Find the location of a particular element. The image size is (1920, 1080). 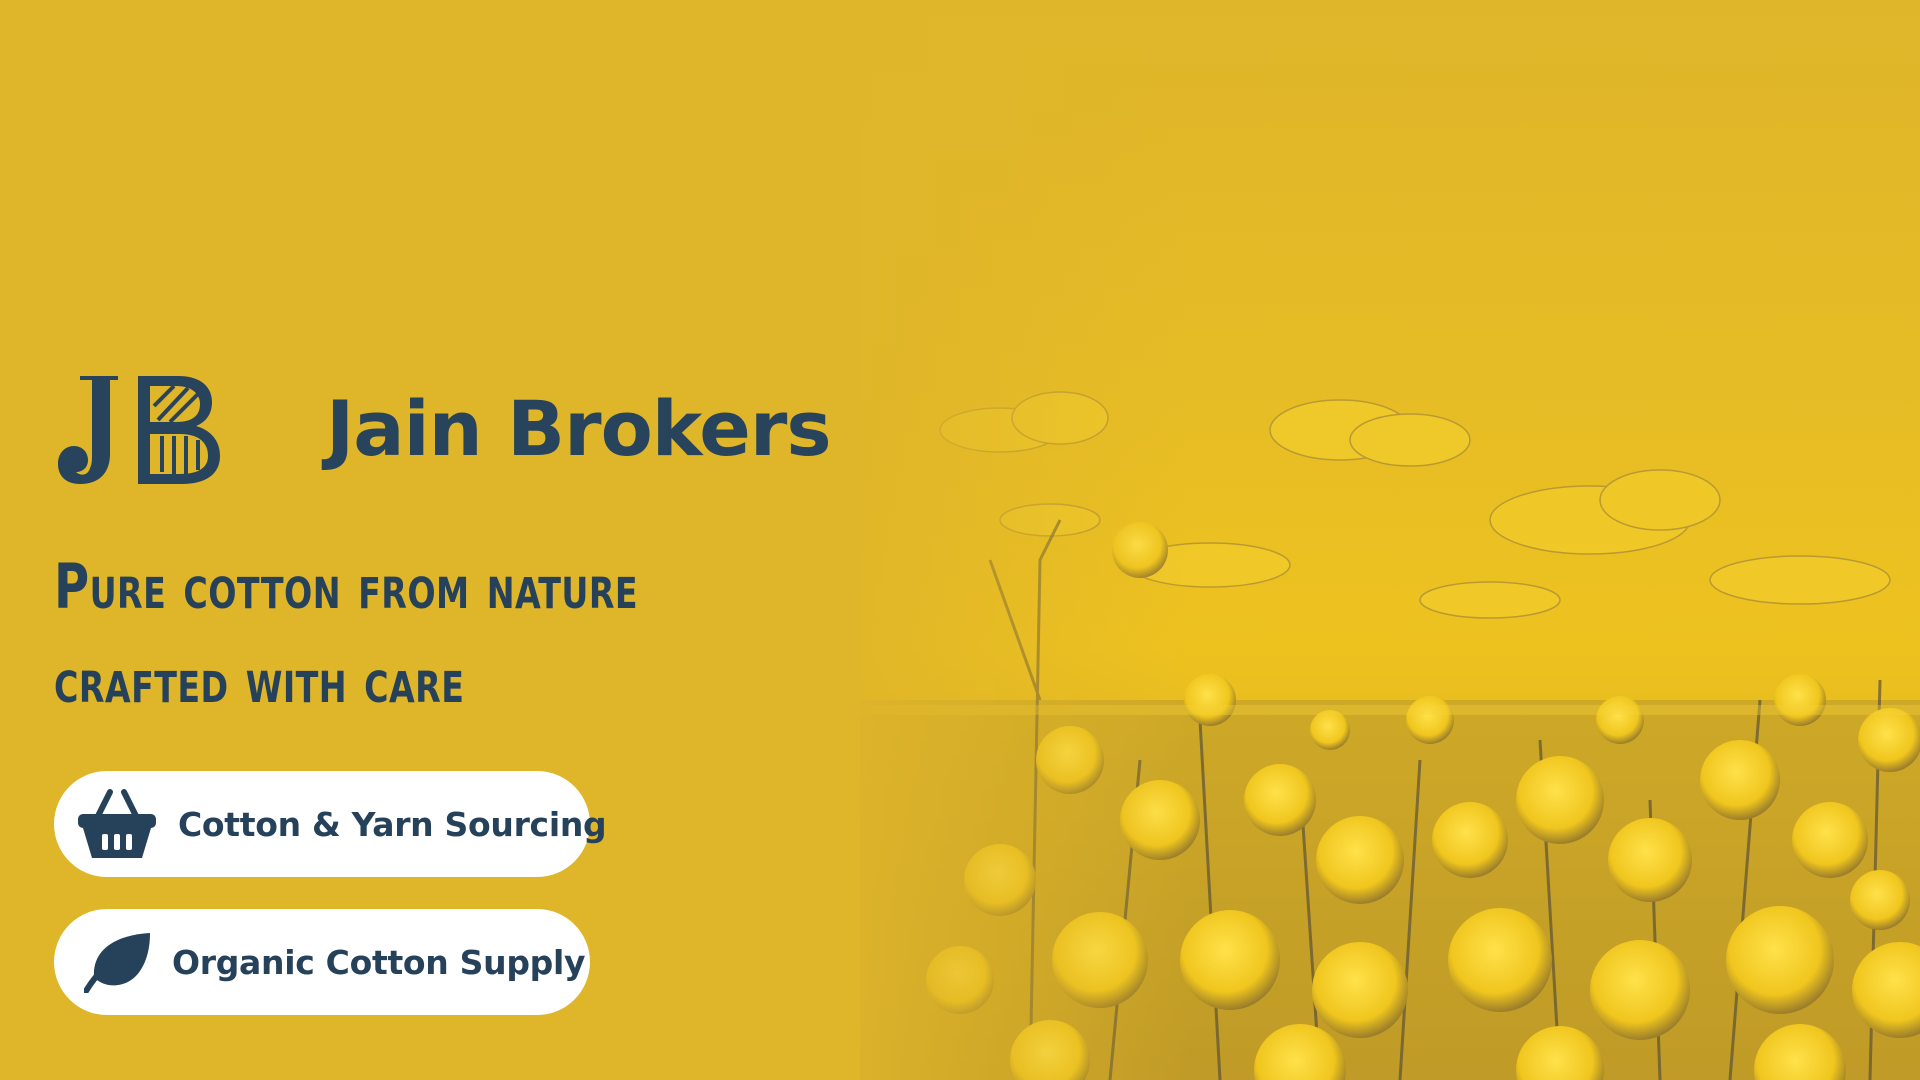

brand-name: Jain Brokers is located at coordinates (579, 428).